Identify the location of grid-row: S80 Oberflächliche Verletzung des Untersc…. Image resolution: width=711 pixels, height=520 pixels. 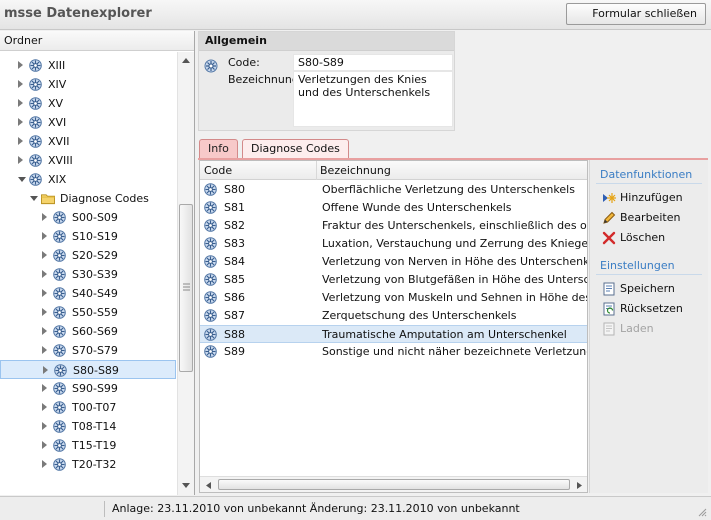
(393, 190).